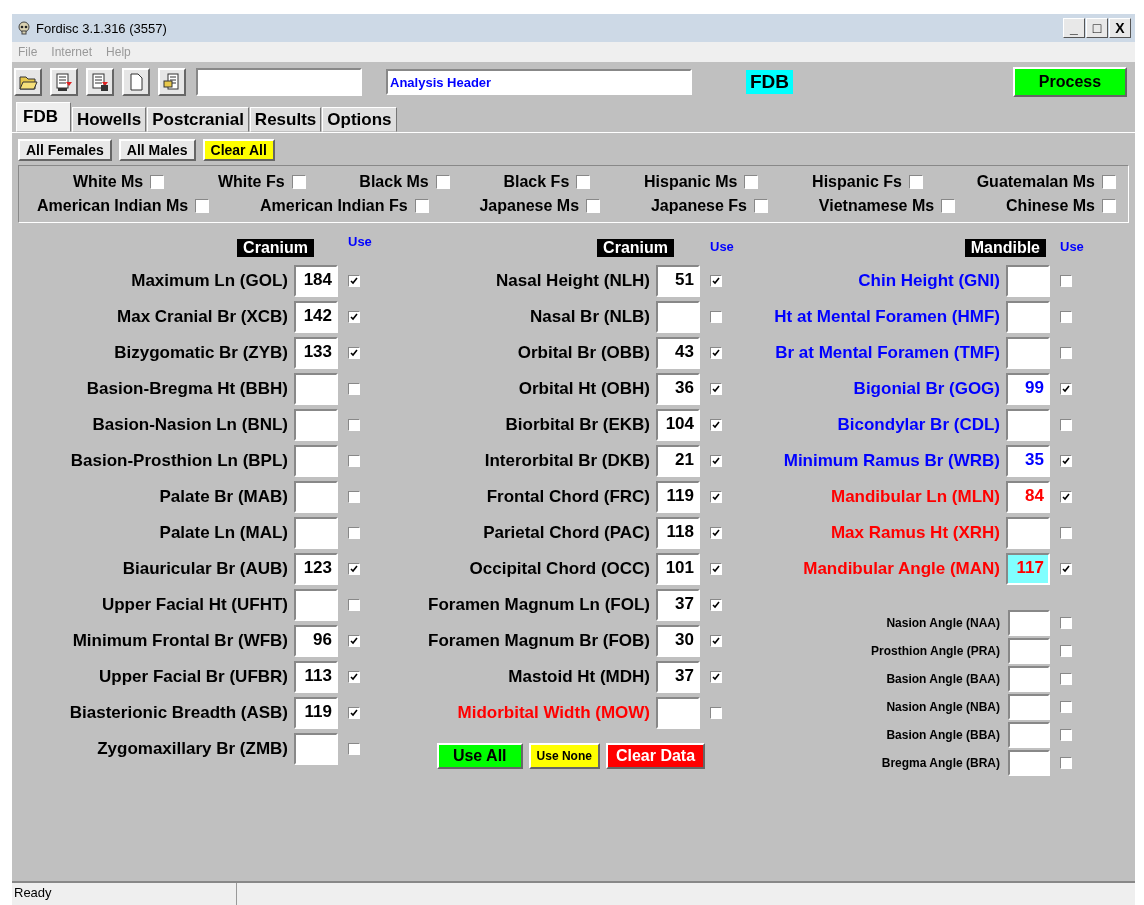 The height and width of the screenshot is (905, 1144). Describe the element at coordinates (28, 82) in the screenshot. I see `open-folder-icon` at that location.